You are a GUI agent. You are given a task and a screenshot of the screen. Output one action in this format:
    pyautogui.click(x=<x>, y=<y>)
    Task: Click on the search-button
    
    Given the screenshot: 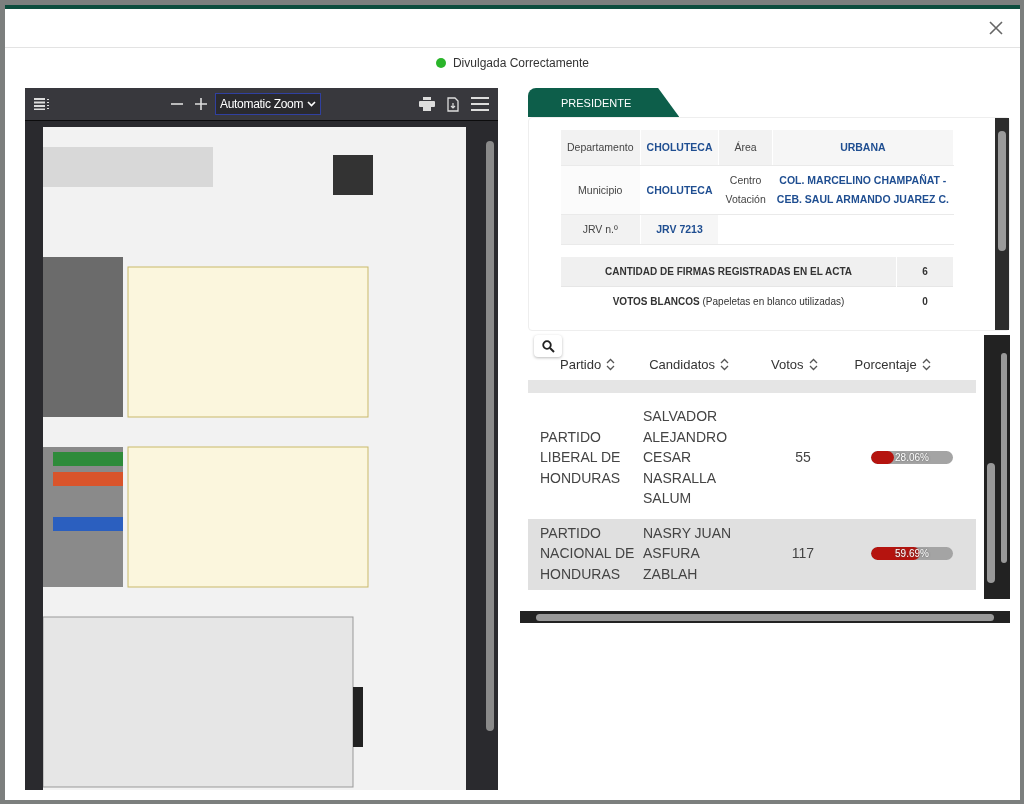 What is the action you would take?
    pyautogui.click(x=548, y=346)
    